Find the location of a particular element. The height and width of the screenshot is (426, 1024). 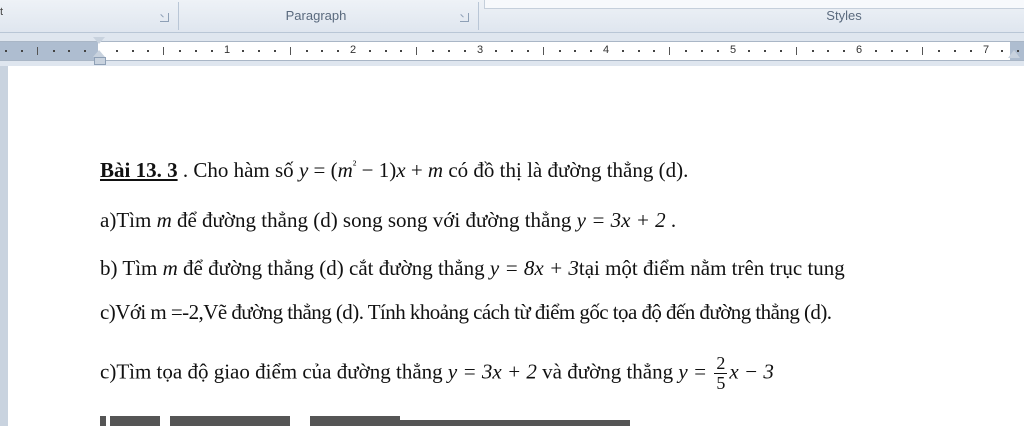

text: để đường thẳng (d) cắt đường thẳng is located at coordinates (333, 268).